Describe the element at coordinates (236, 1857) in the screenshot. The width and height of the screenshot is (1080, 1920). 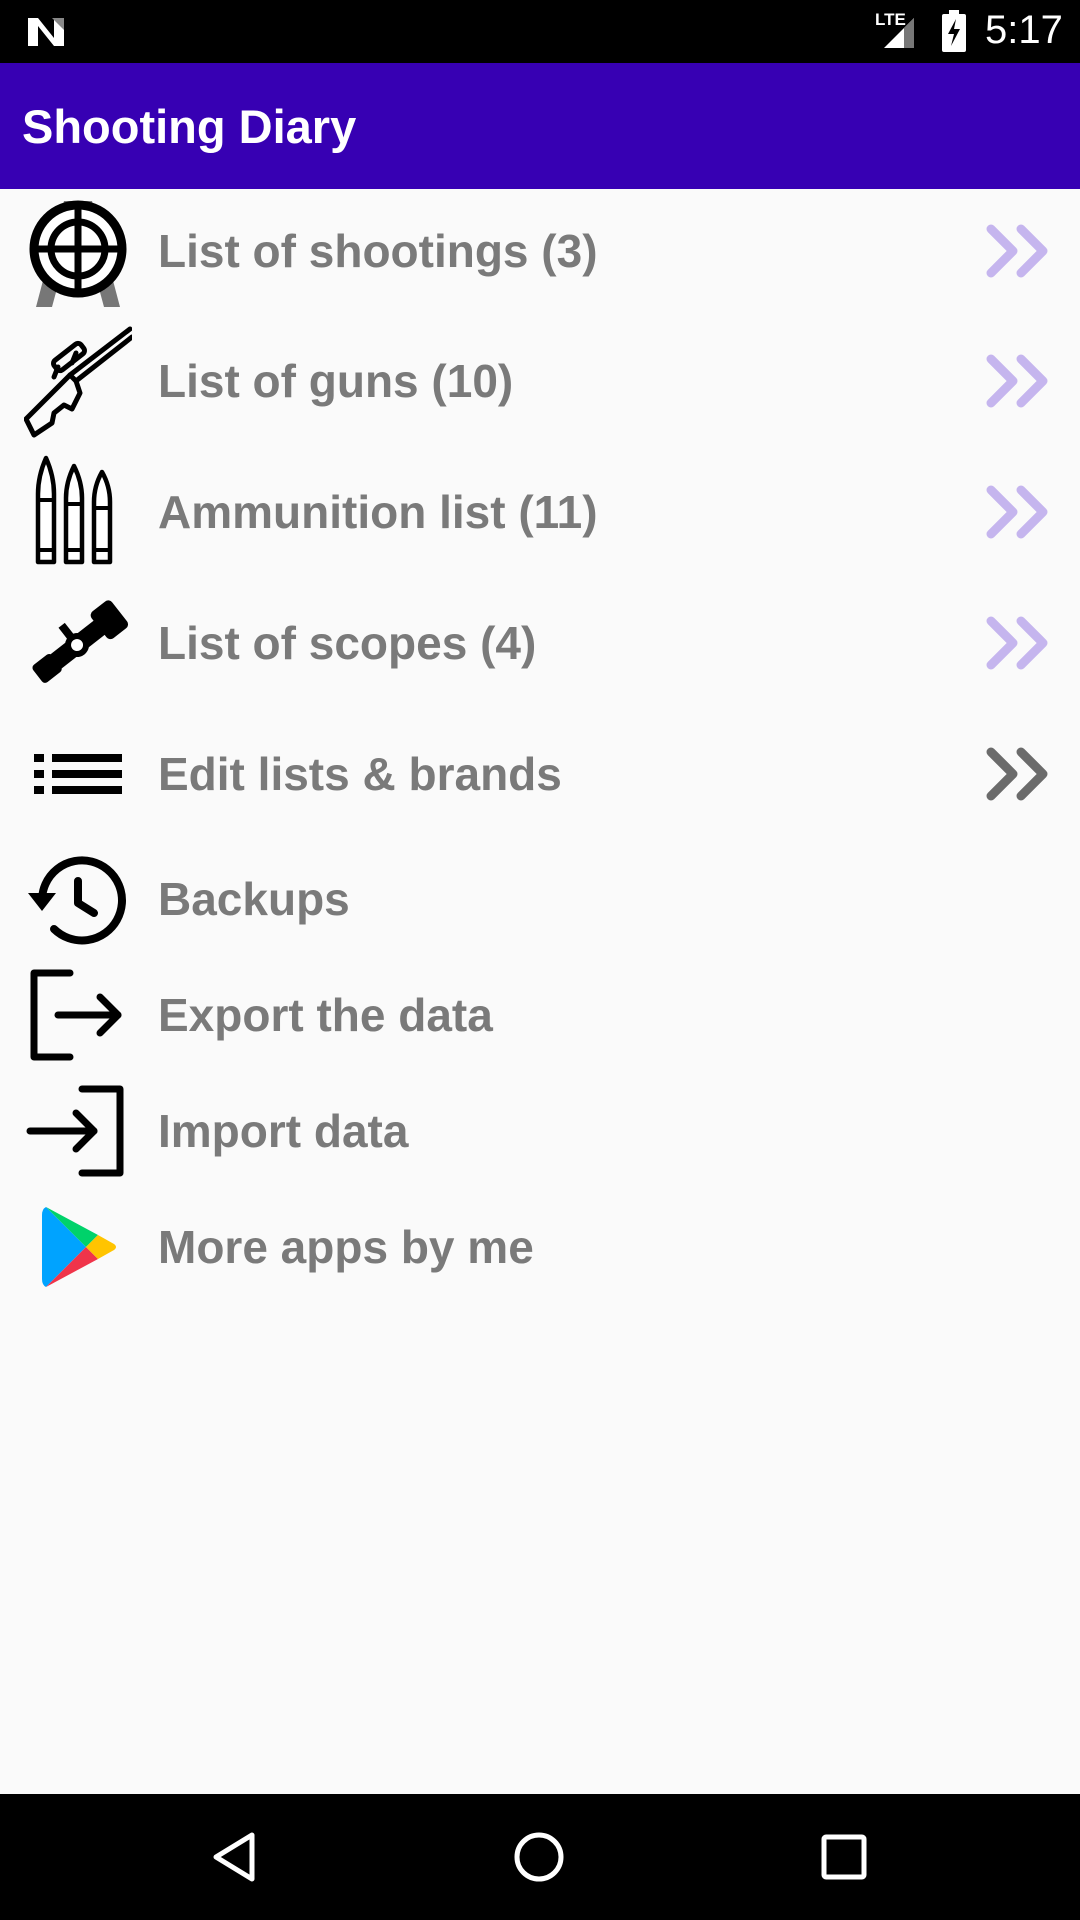
I see `back-icon` at that location.